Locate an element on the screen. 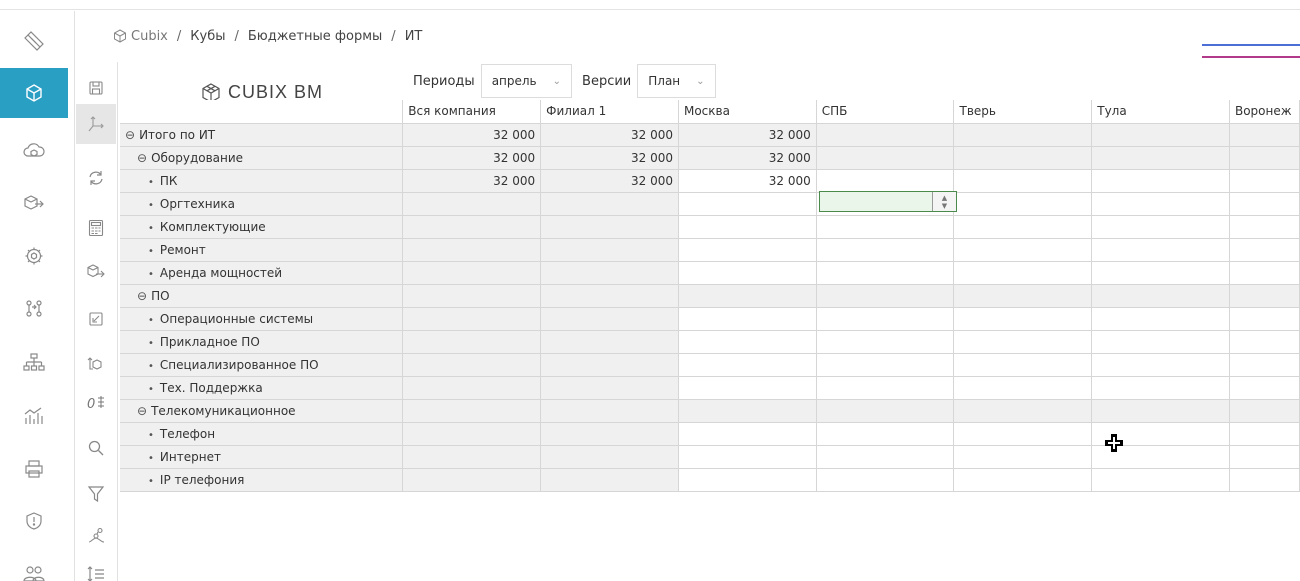 This screenshot has width=1300, height=581. cube-icon is located at coordinates (34, 93).